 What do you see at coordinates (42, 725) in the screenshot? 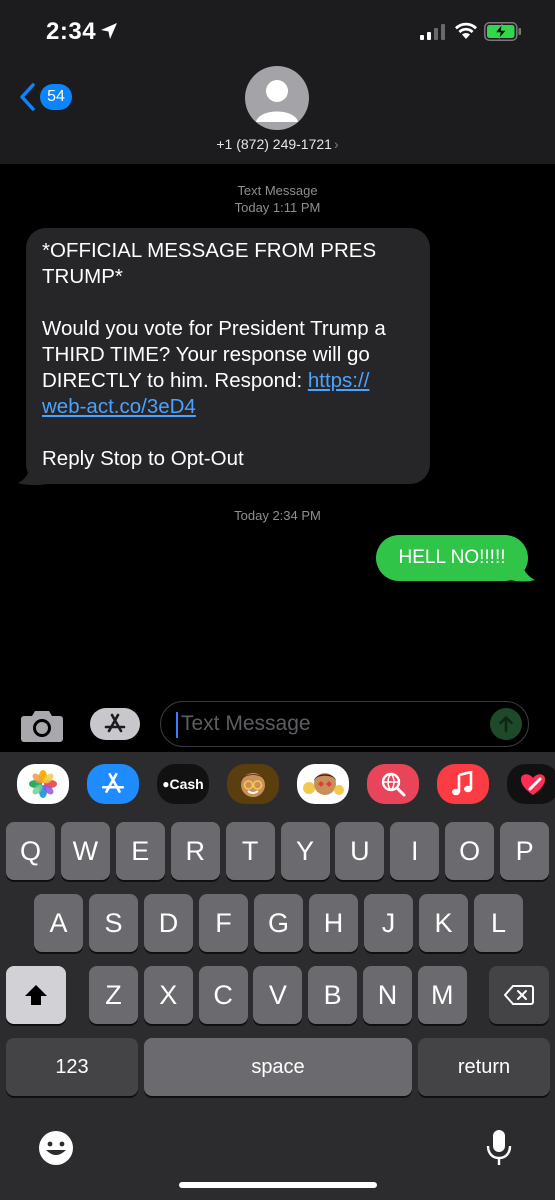
I see `camera-button` at bounding box center [42, 725].